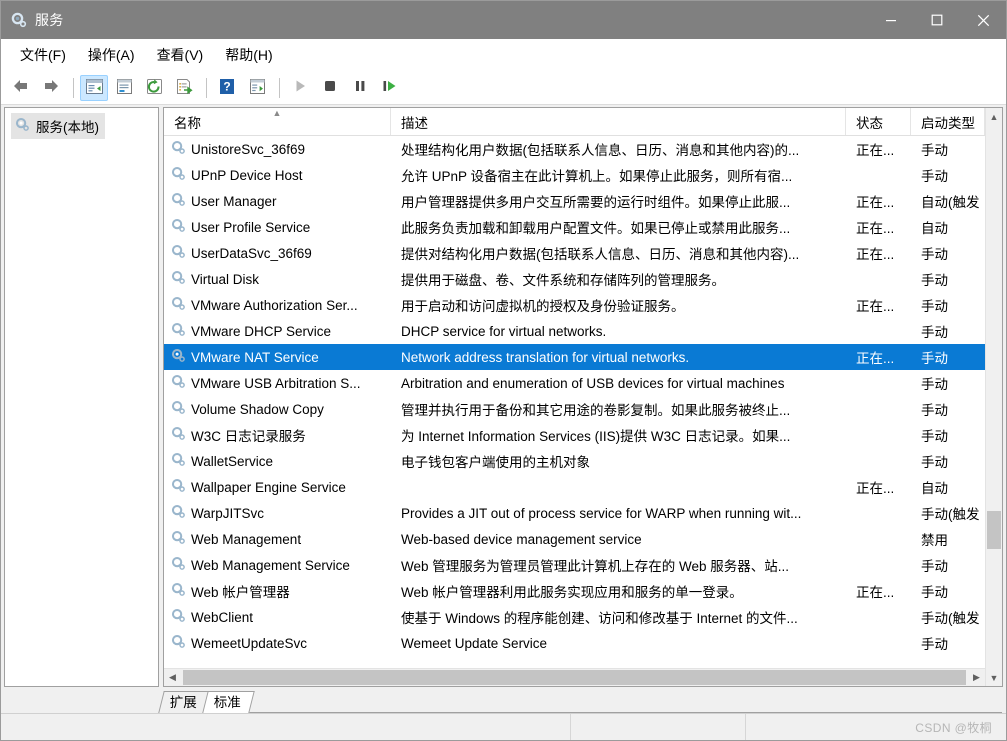 The height and width of the screenshot is (741, 1007). What do you see at coordinates (277, 121) in the screenshot?
I see `column-header-name: 名称 ▲` at bounding box center [277, 121].